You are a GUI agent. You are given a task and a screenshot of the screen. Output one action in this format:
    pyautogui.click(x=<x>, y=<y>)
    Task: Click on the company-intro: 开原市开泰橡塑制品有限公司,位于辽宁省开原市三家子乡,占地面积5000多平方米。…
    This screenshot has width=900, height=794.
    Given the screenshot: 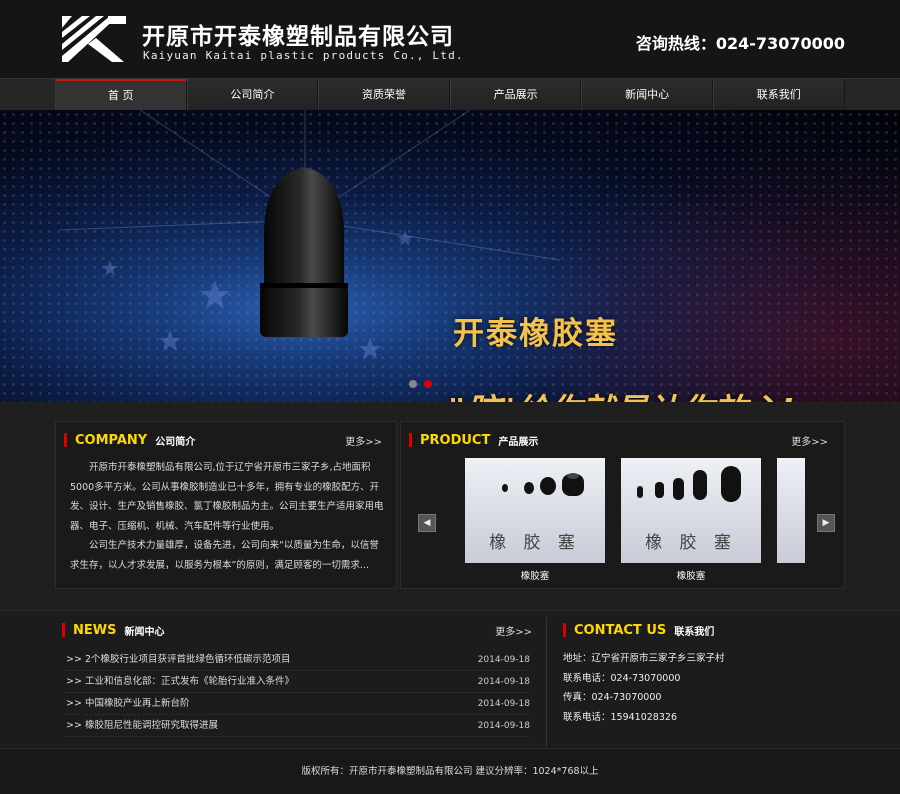 What is the action you would take?
    pyautogui.click(x=229, y=516)
    